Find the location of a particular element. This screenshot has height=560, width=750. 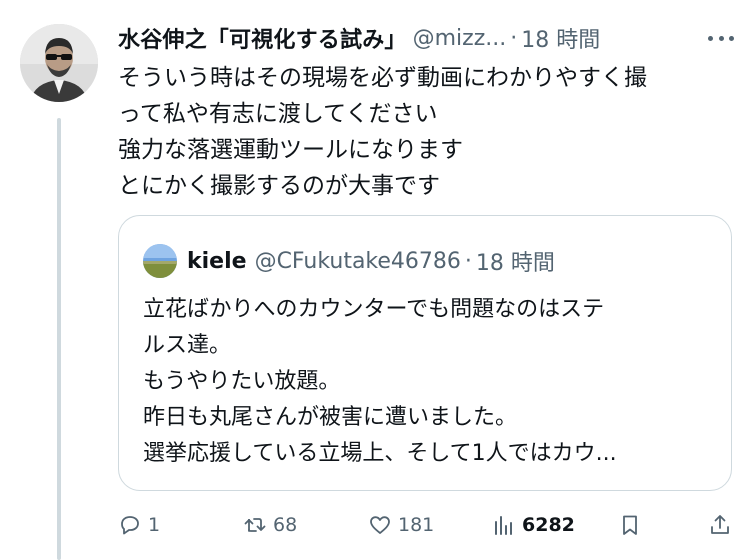

tweet-text-line: 強力な落選運動ツールになります is located at coordinates (290, 150).